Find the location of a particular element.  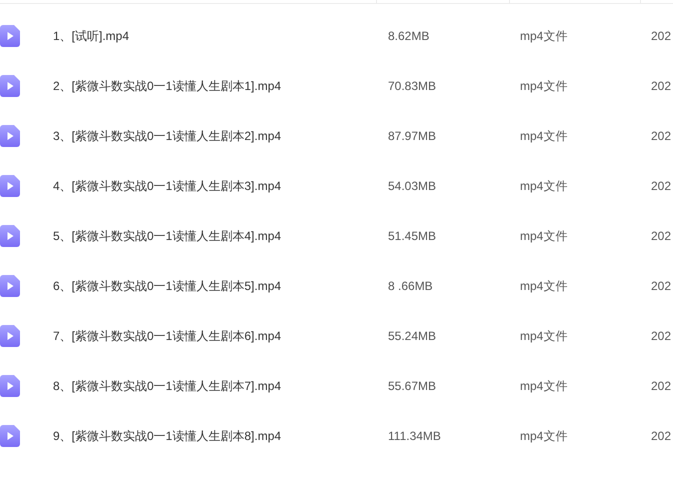

file-size: 54.03MB is located at coordinates (413, 186).